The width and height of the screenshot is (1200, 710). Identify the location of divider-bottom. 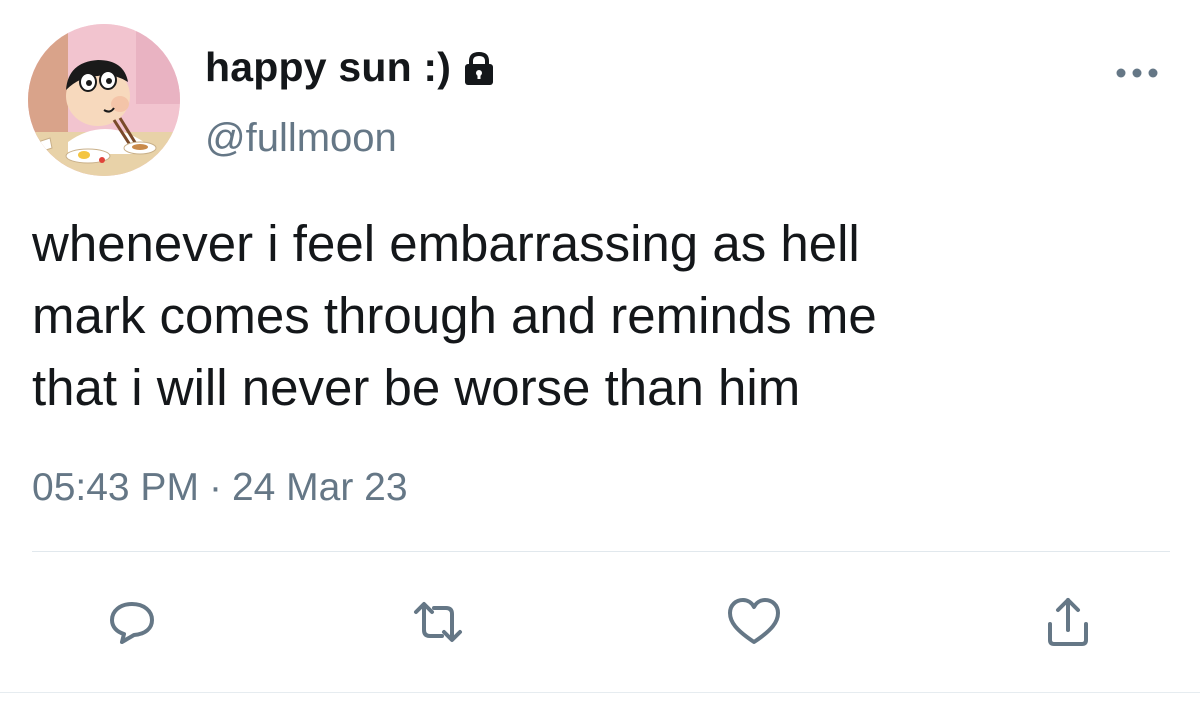
(600, 692).